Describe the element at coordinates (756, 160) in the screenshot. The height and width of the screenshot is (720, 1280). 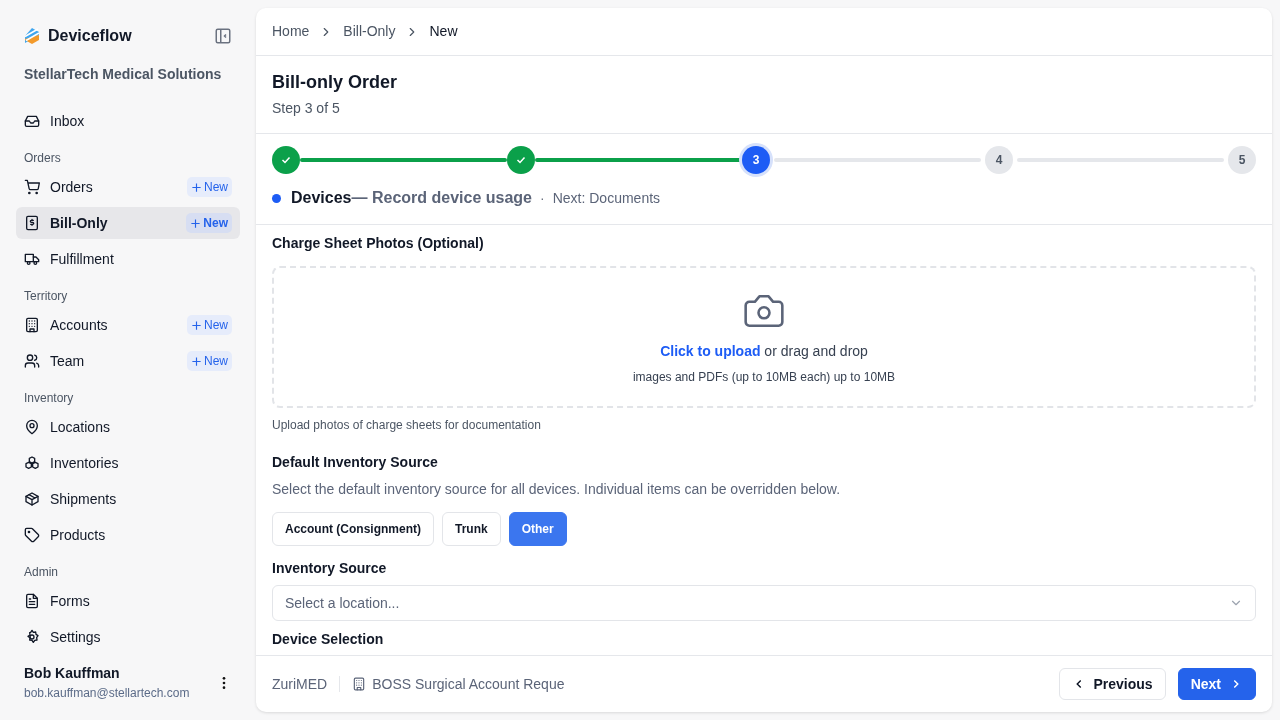
I see `step-current: 3` at that location.